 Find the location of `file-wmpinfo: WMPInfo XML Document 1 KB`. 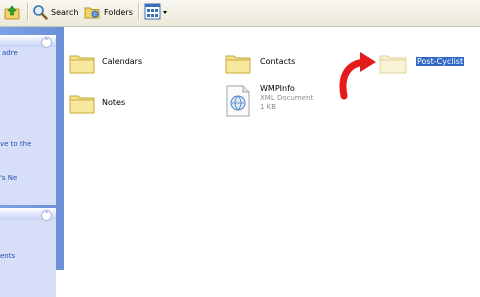

file-wmpinfo: WMPInfo XML Document 1 KB is located at coordinates (268, 101).